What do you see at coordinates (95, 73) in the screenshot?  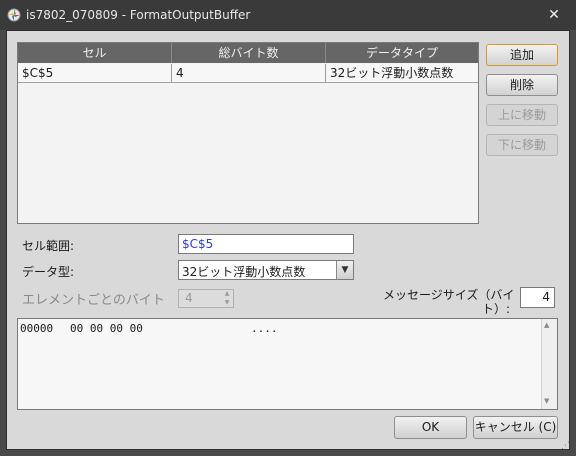 I see `table-cell-cell: $C$5` at bounding box center [95, 73].